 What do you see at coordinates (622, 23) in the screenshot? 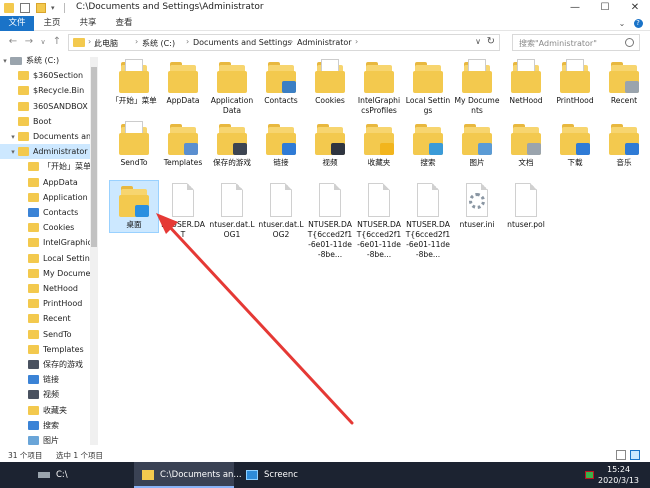
I see `chevron-down-icon: ⌄` at bounding box center [622, 23].